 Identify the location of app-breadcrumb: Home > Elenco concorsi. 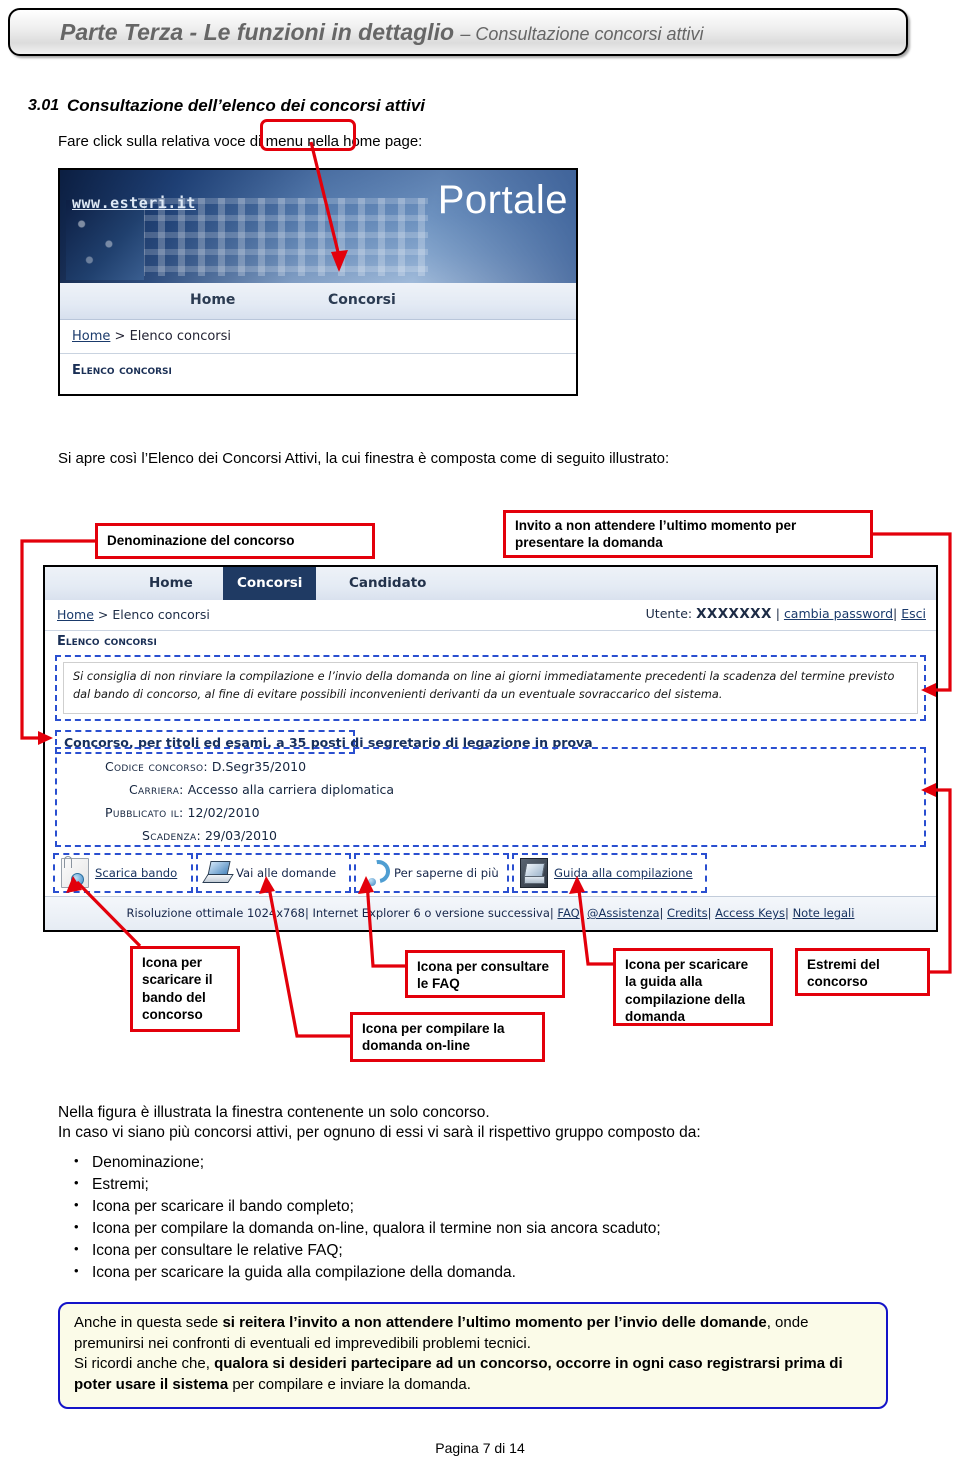
(133, 614).